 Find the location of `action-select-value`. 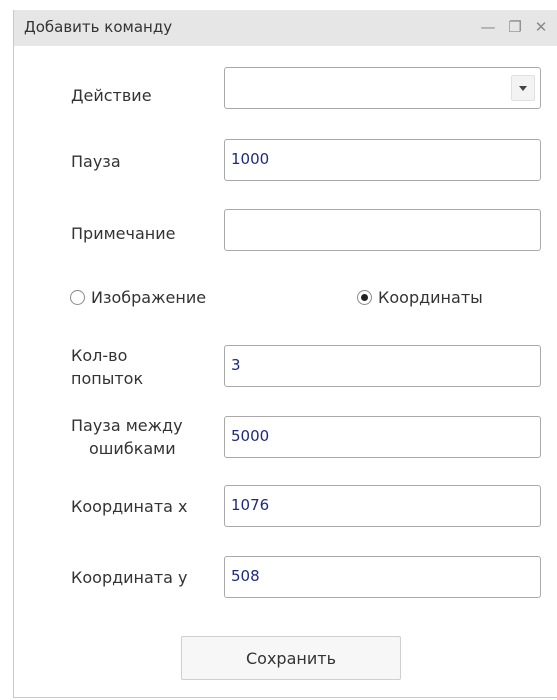

action-select-value is located at coordinates (373, 87).